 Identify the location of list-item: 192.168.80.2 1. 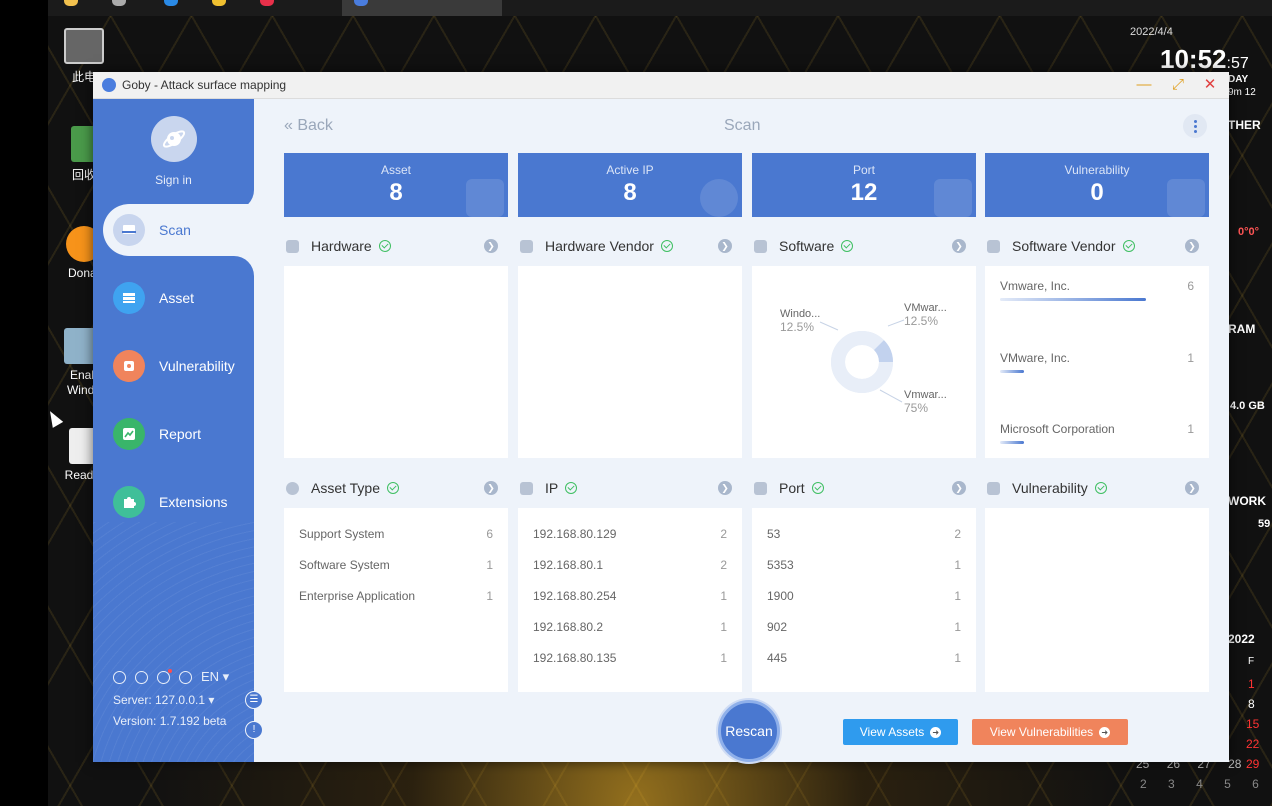
(630, 627).